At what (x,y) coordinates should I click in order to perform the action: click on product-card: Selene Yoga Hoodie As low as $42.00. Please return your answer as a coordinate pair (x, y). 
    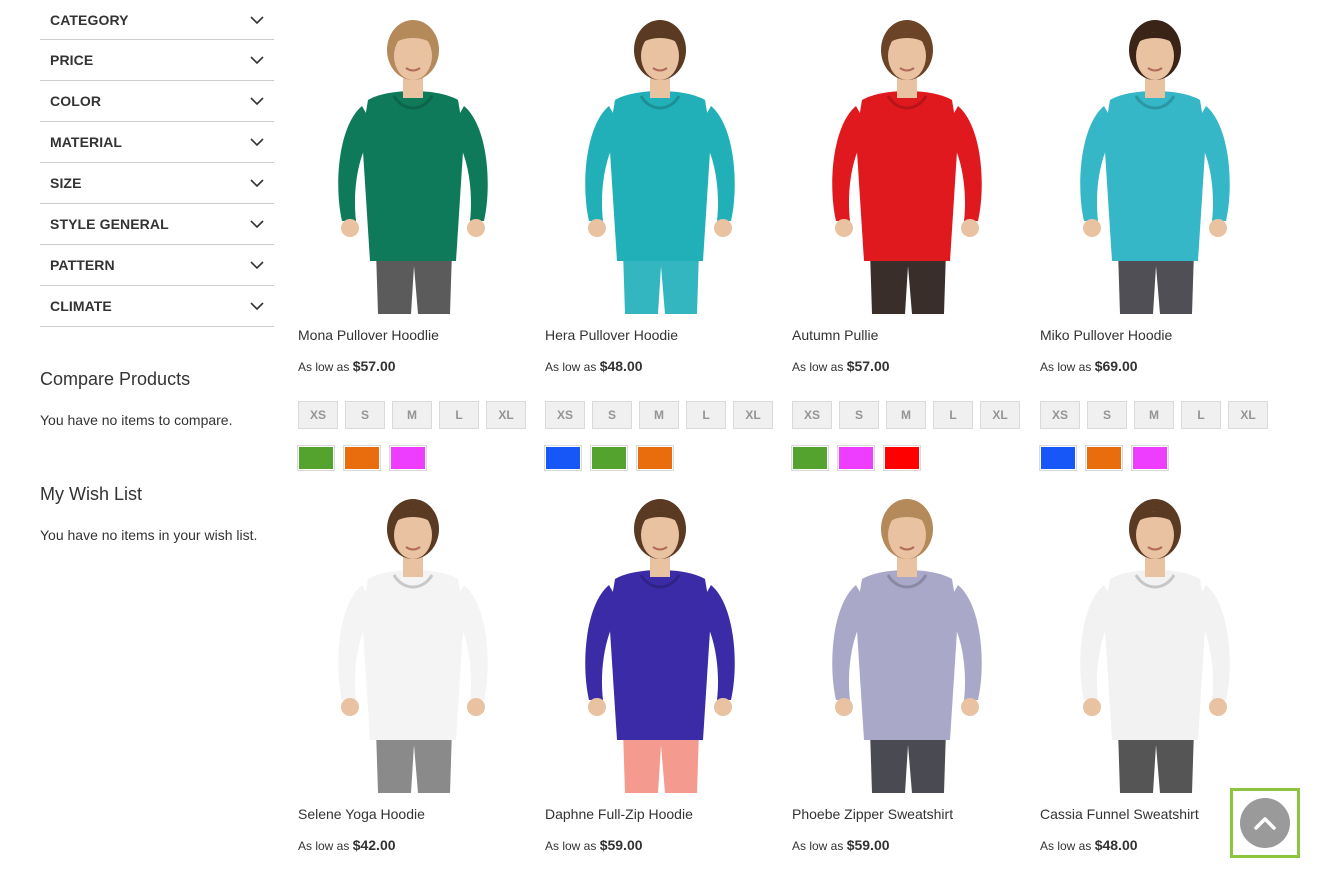
    Looking at the image, I should click on (413, 674).